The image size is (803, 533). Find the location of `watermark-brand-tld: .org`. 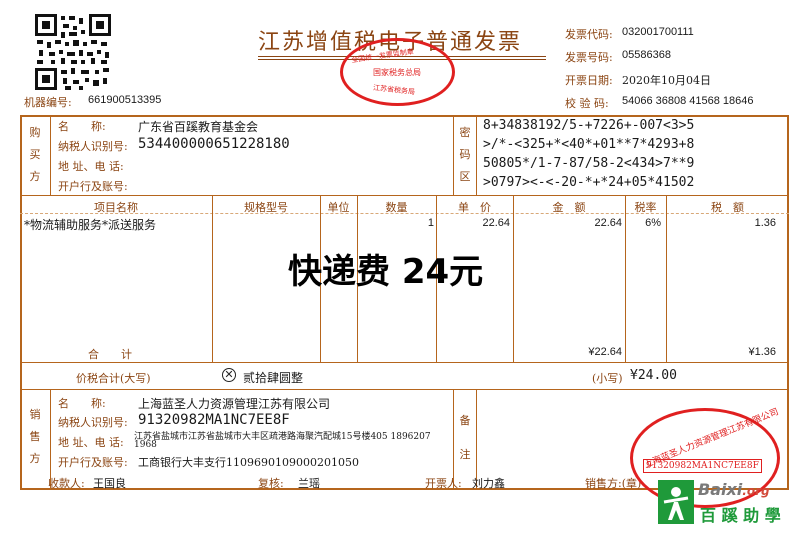

watermark-brand-tld: .org is located at coordinates (756, 491).